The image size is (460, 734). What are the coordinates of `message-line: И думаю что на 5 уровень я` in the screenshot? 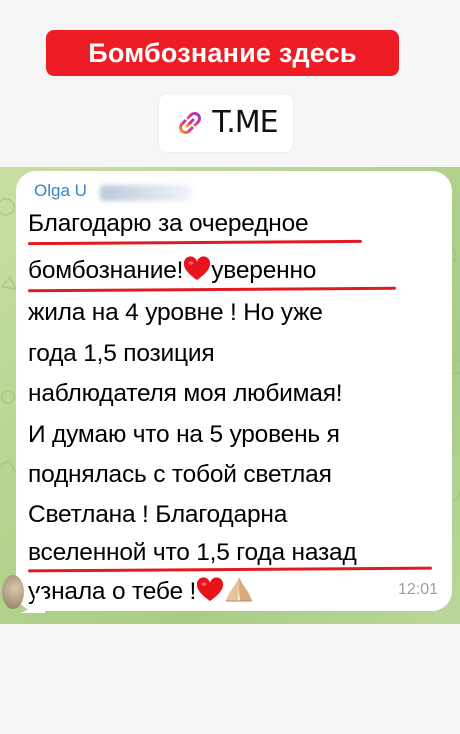 It's located at (184, 434).